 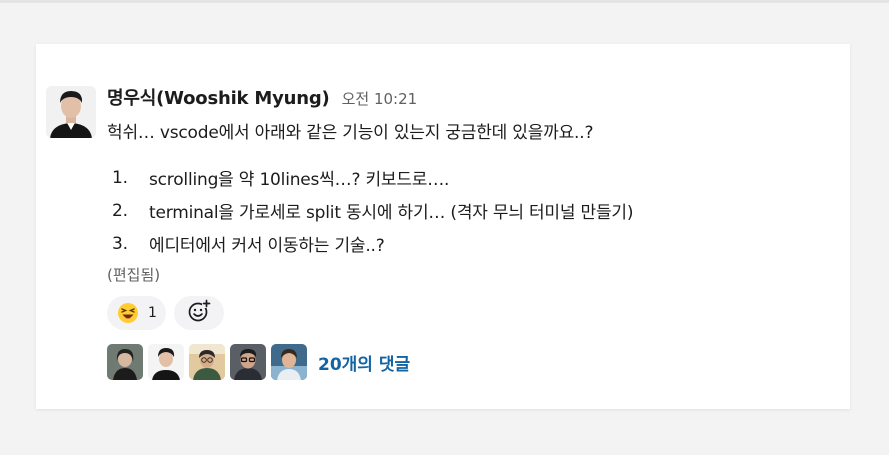 I want to click on message-header: 명우식(Wooshik Myung) 오전 10:21, so click(x=262, y=97).